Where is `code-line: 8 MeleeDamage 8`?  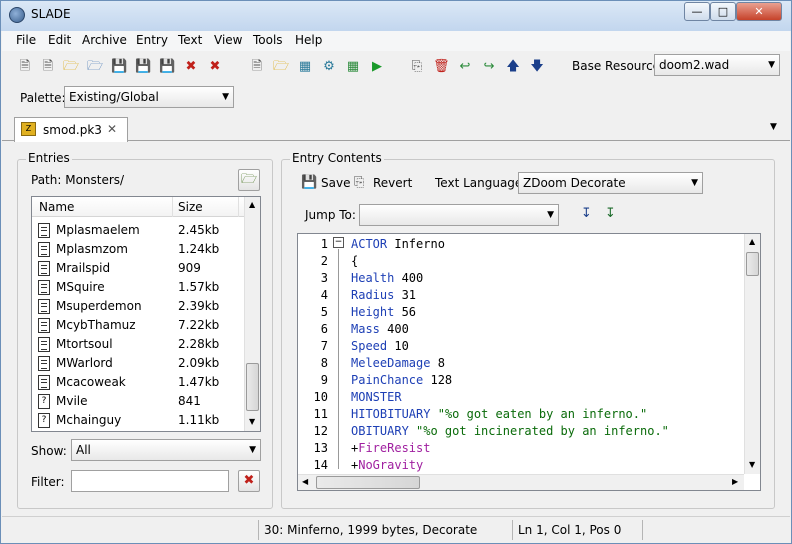 code-line: 8 MeleeDamage 8 is located at coordinates (522, 363).